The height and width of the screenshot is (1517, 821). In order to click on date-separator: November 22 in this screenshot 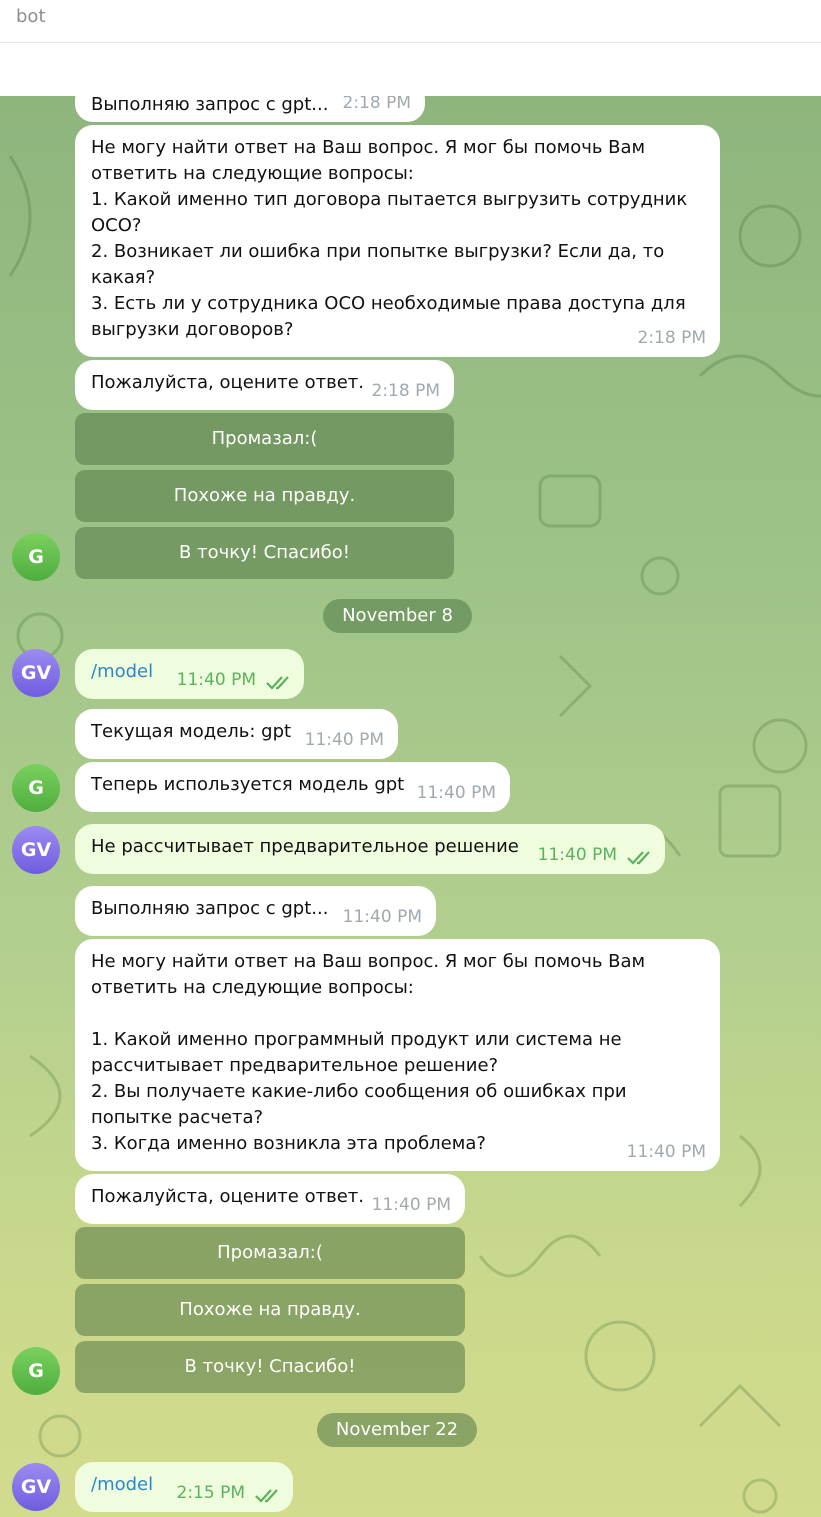, I will do `click(397, 1430)`.